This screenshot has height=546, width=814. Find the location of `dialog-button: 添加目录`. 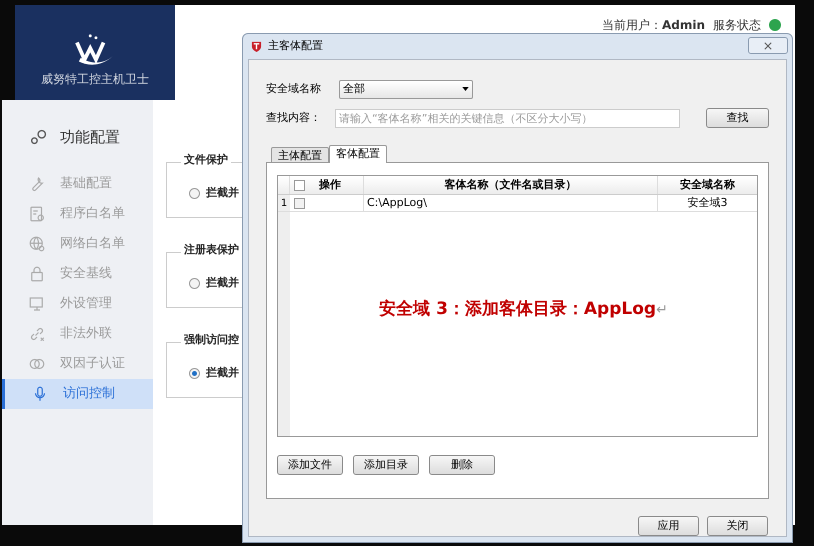

dialog-button: 添加目录 is located at coordinates (386, 465).